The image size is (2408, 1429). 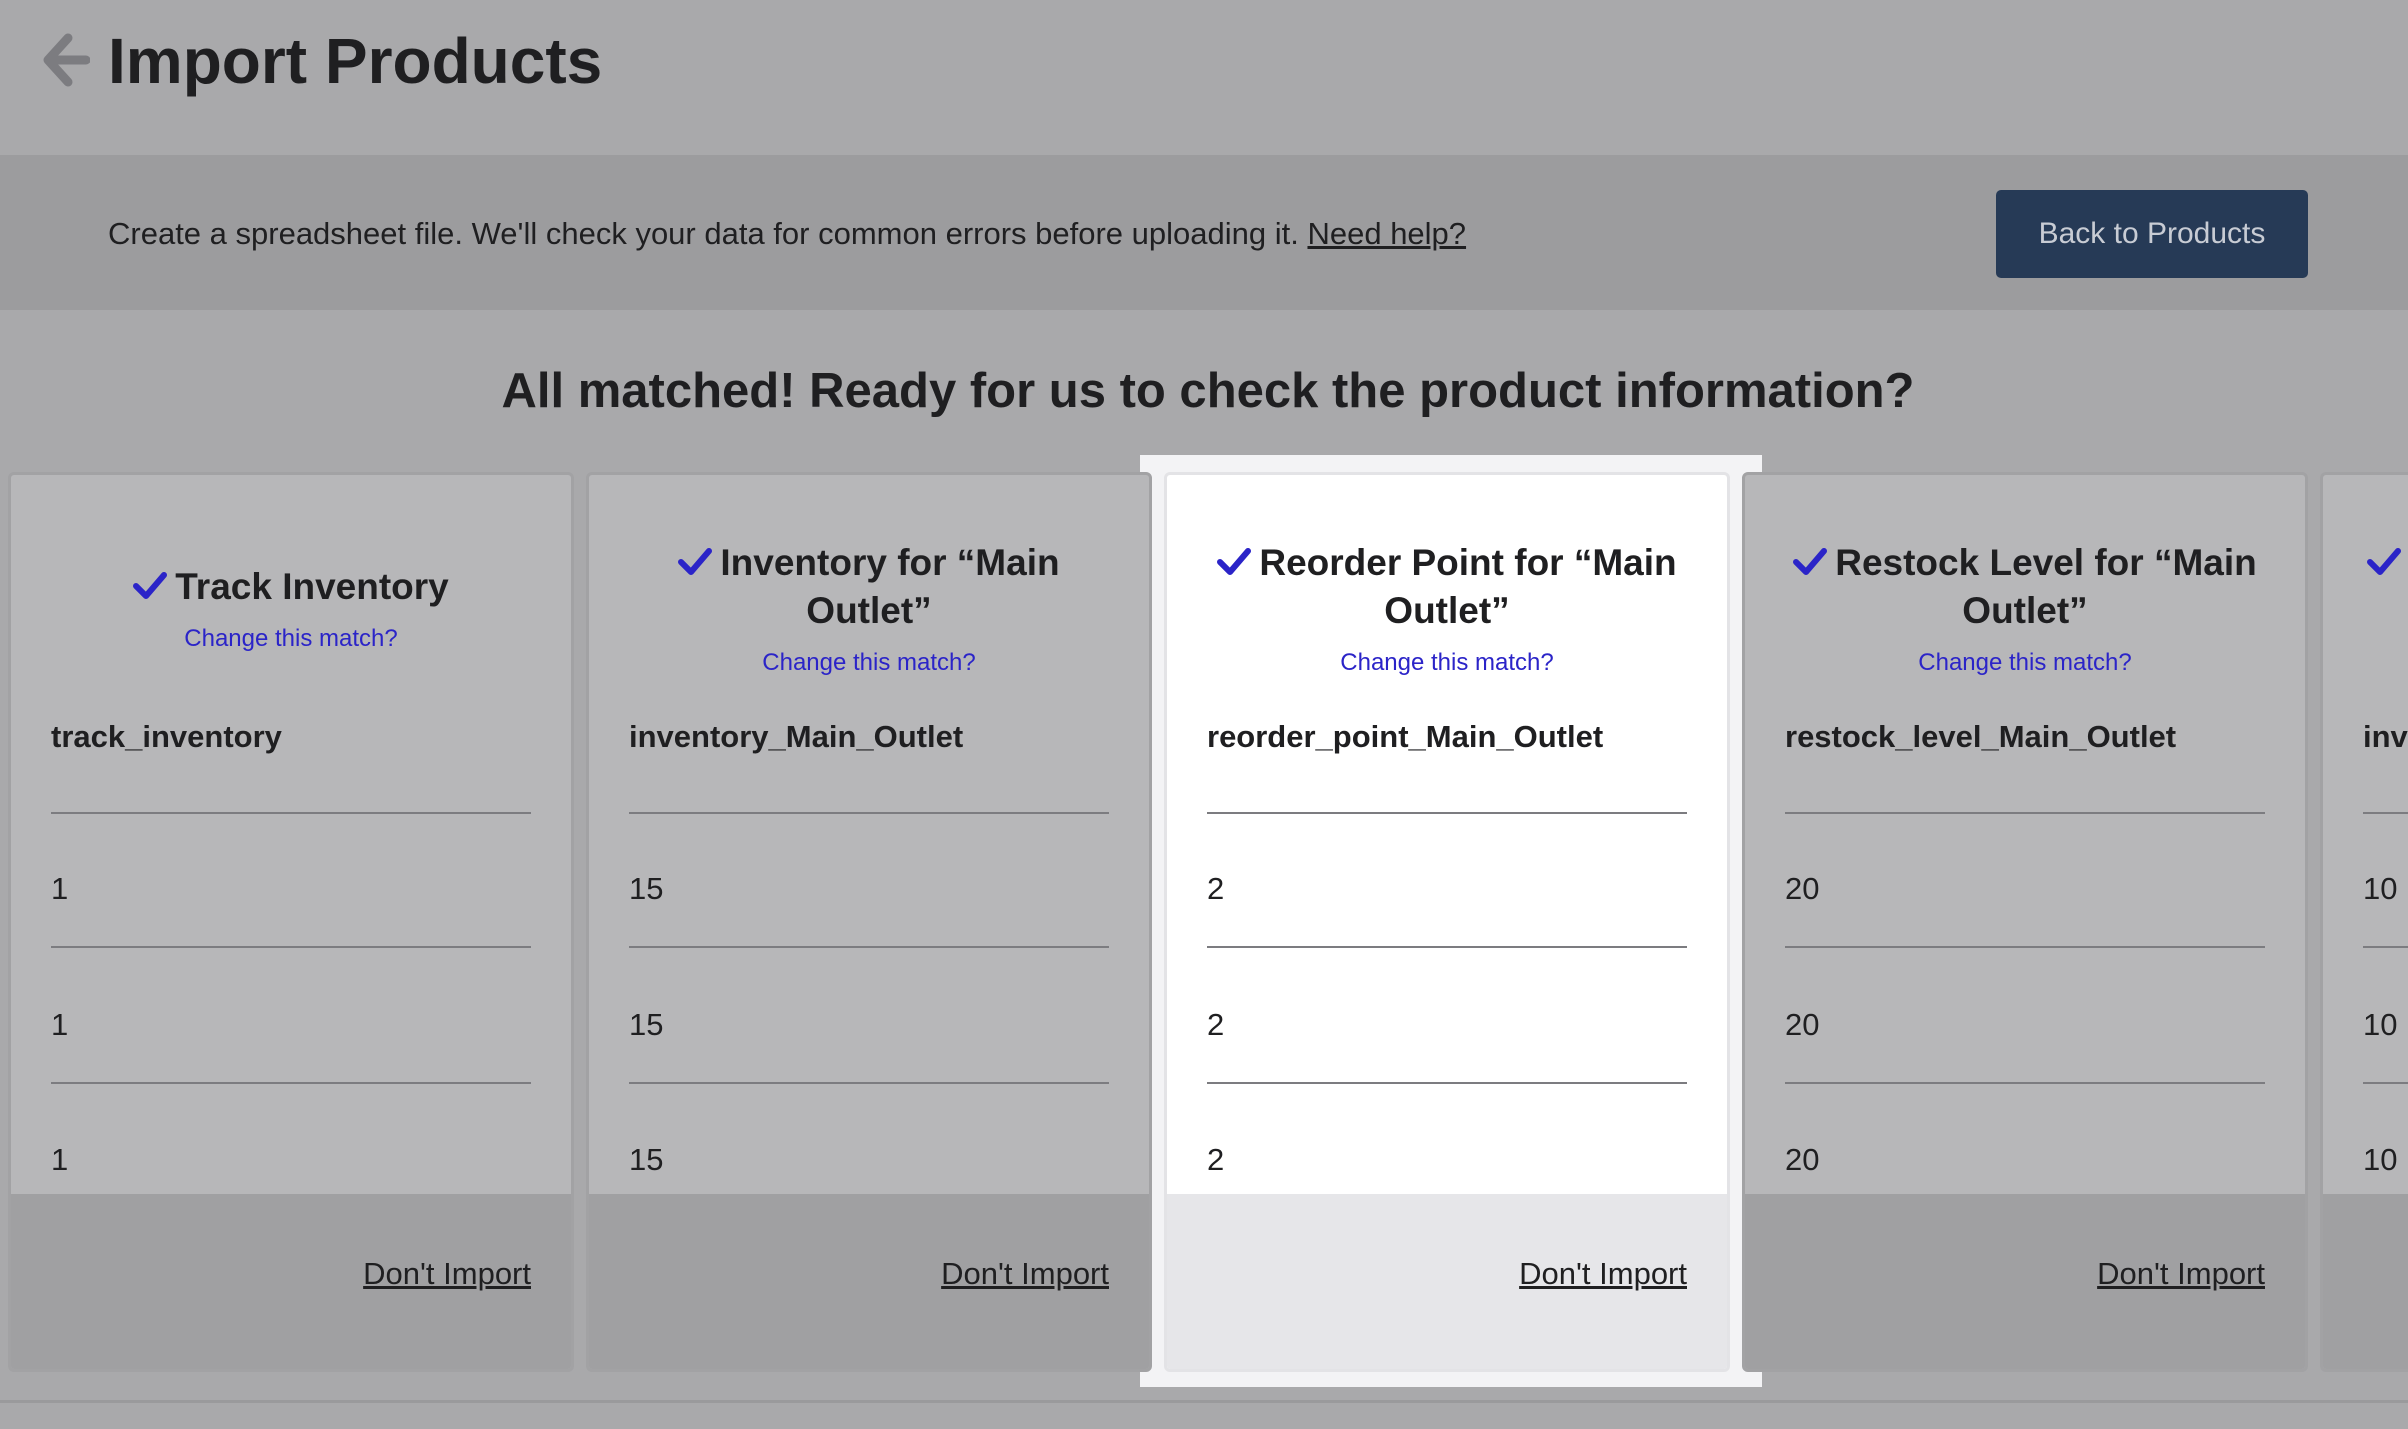 I want to click on page-header: Import Products, so click(x=1204, y=77).